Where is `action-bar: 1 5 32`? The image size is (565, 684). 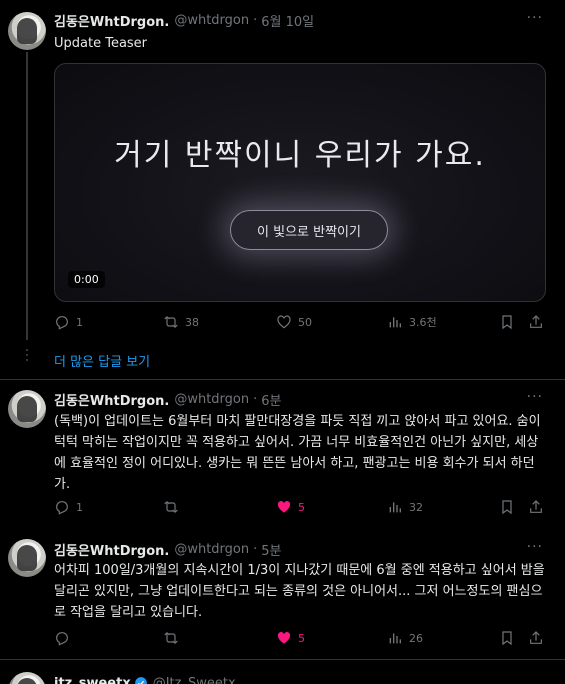 action-bar: 1 5 32 is located at coordinates (300, 509).